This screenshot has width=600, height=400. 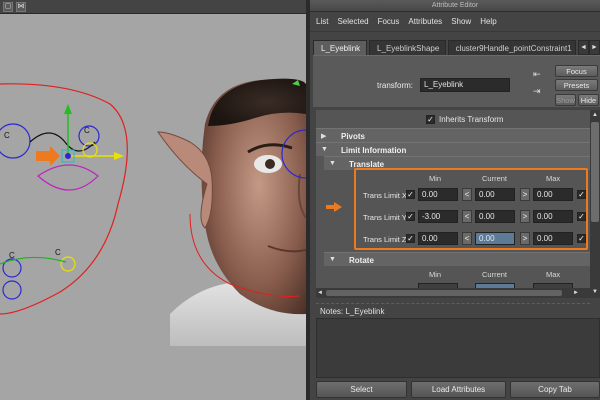 I want to click on menu-help: Help, so click(x=488, y=21).